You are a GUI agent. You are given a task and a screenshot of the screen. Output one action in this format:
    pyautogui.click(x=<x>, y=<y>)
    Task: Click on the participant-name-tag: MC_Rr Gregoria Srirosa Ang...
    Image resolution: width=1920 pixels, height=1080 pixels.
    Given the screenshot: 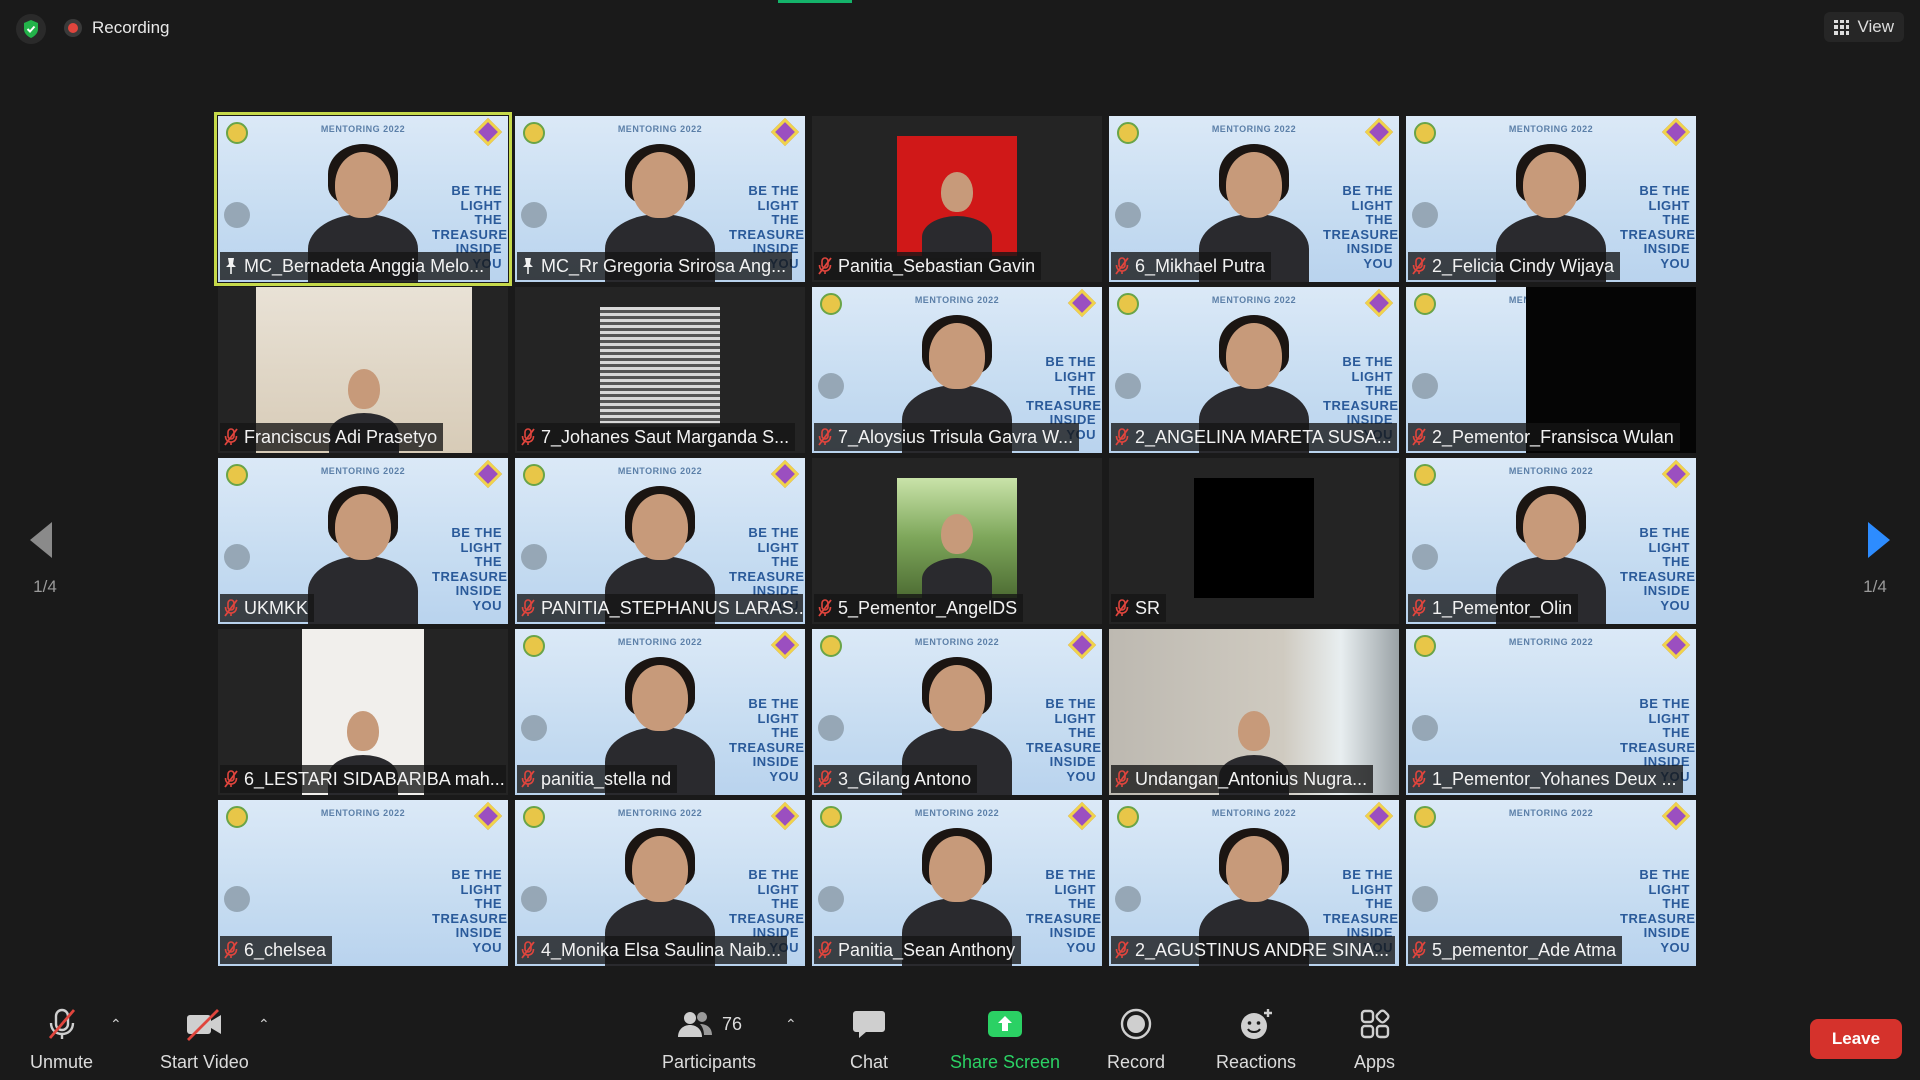 What is the action you would take?
    pyautogui.click(x=655, y=266)
    